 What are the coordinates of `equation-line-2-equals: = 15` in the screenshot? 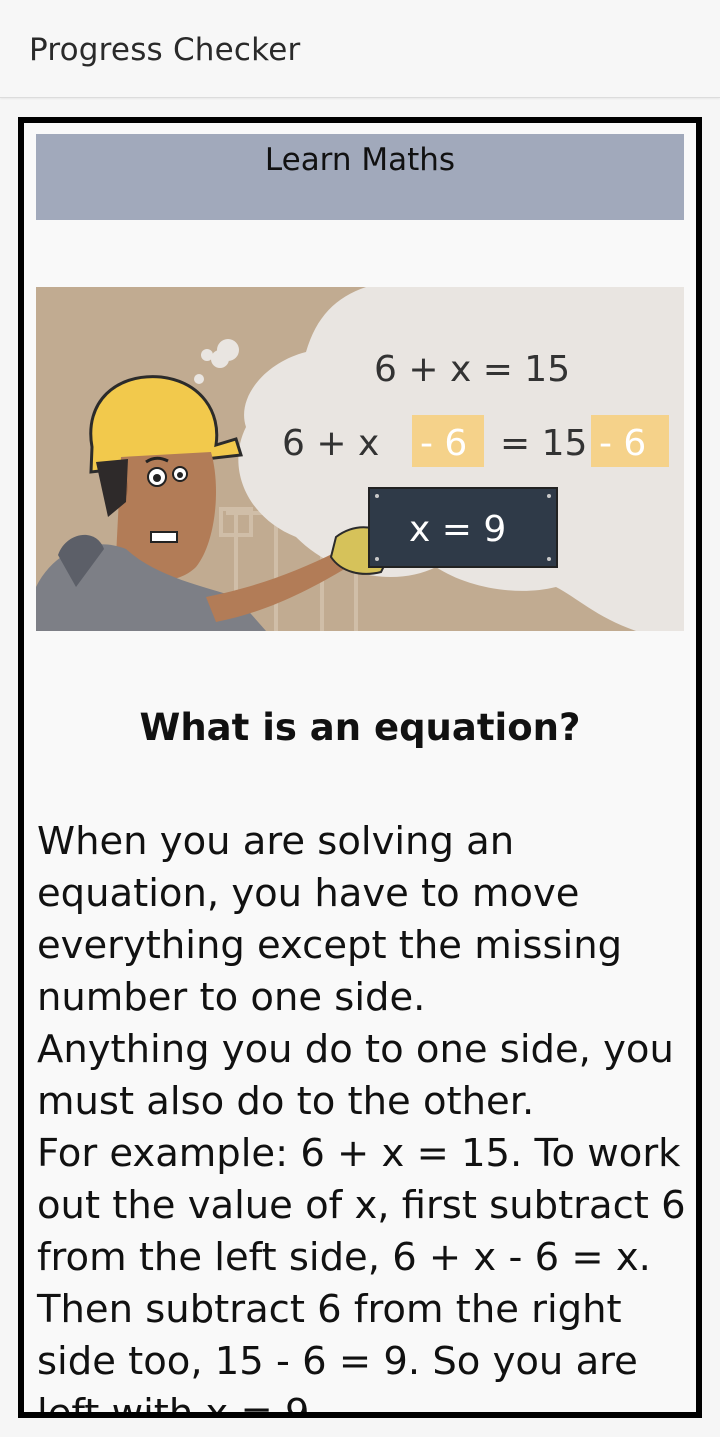 It's located at (543, 443).